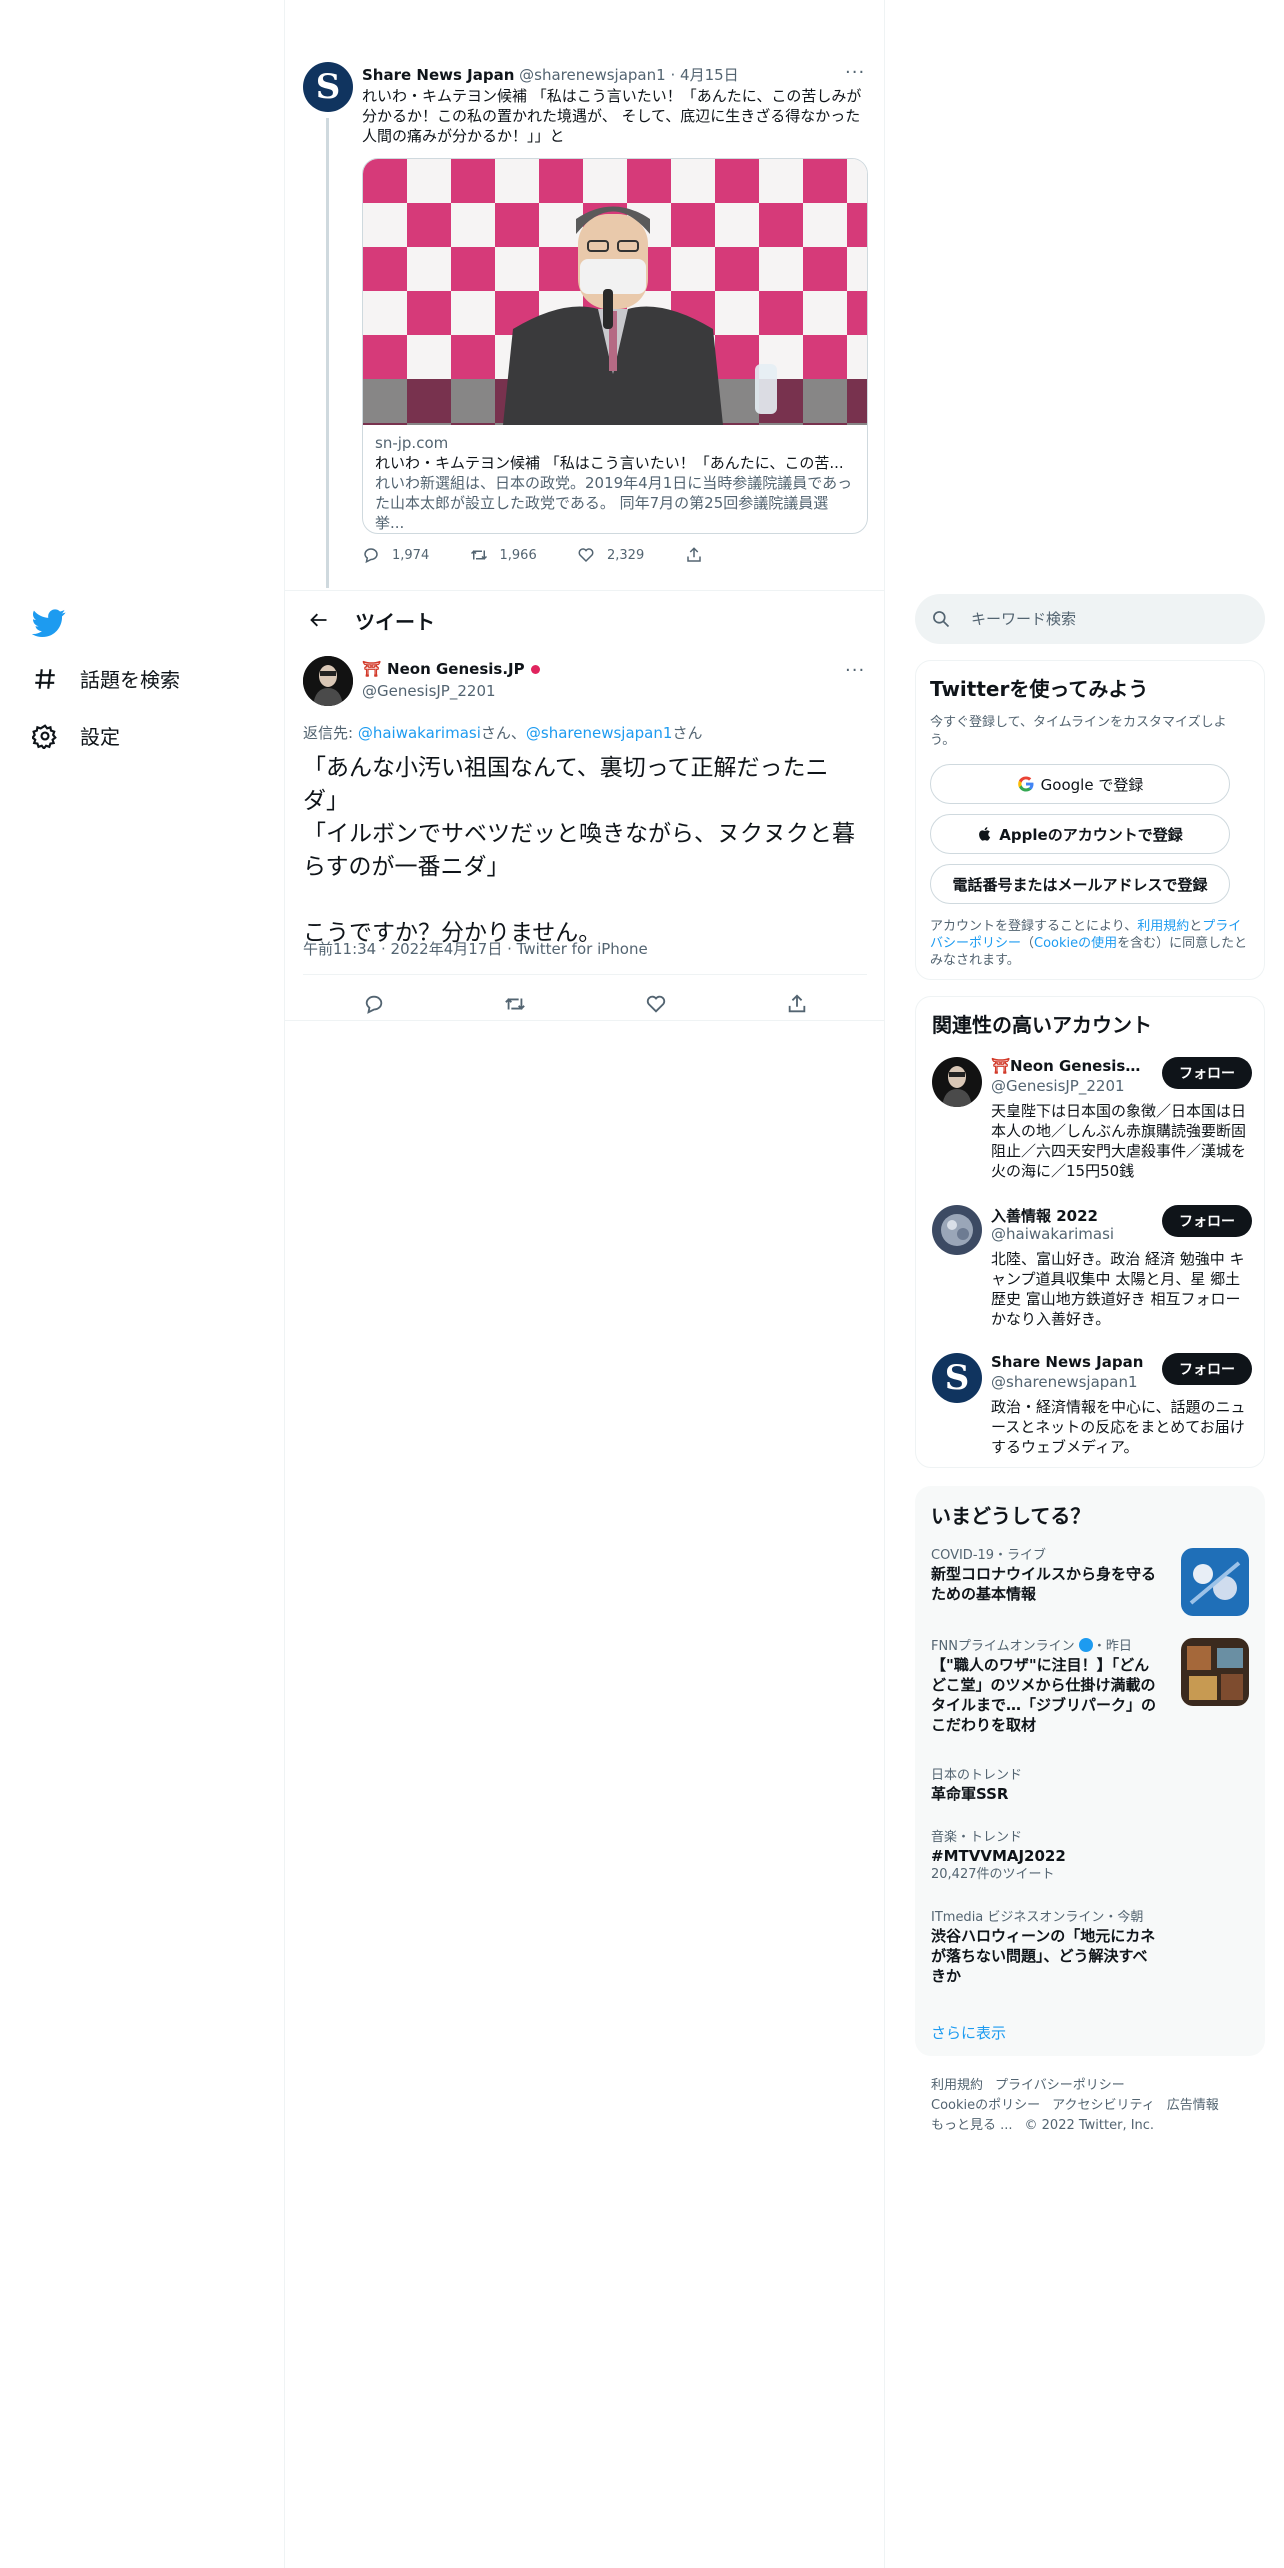 The width and height of the screenshot is (1284, 2568). What do you see at coordinates (1124, 1917) in the screenshot?
I see `trend-time: ・今朝` at bounding box center [1124, 1917].